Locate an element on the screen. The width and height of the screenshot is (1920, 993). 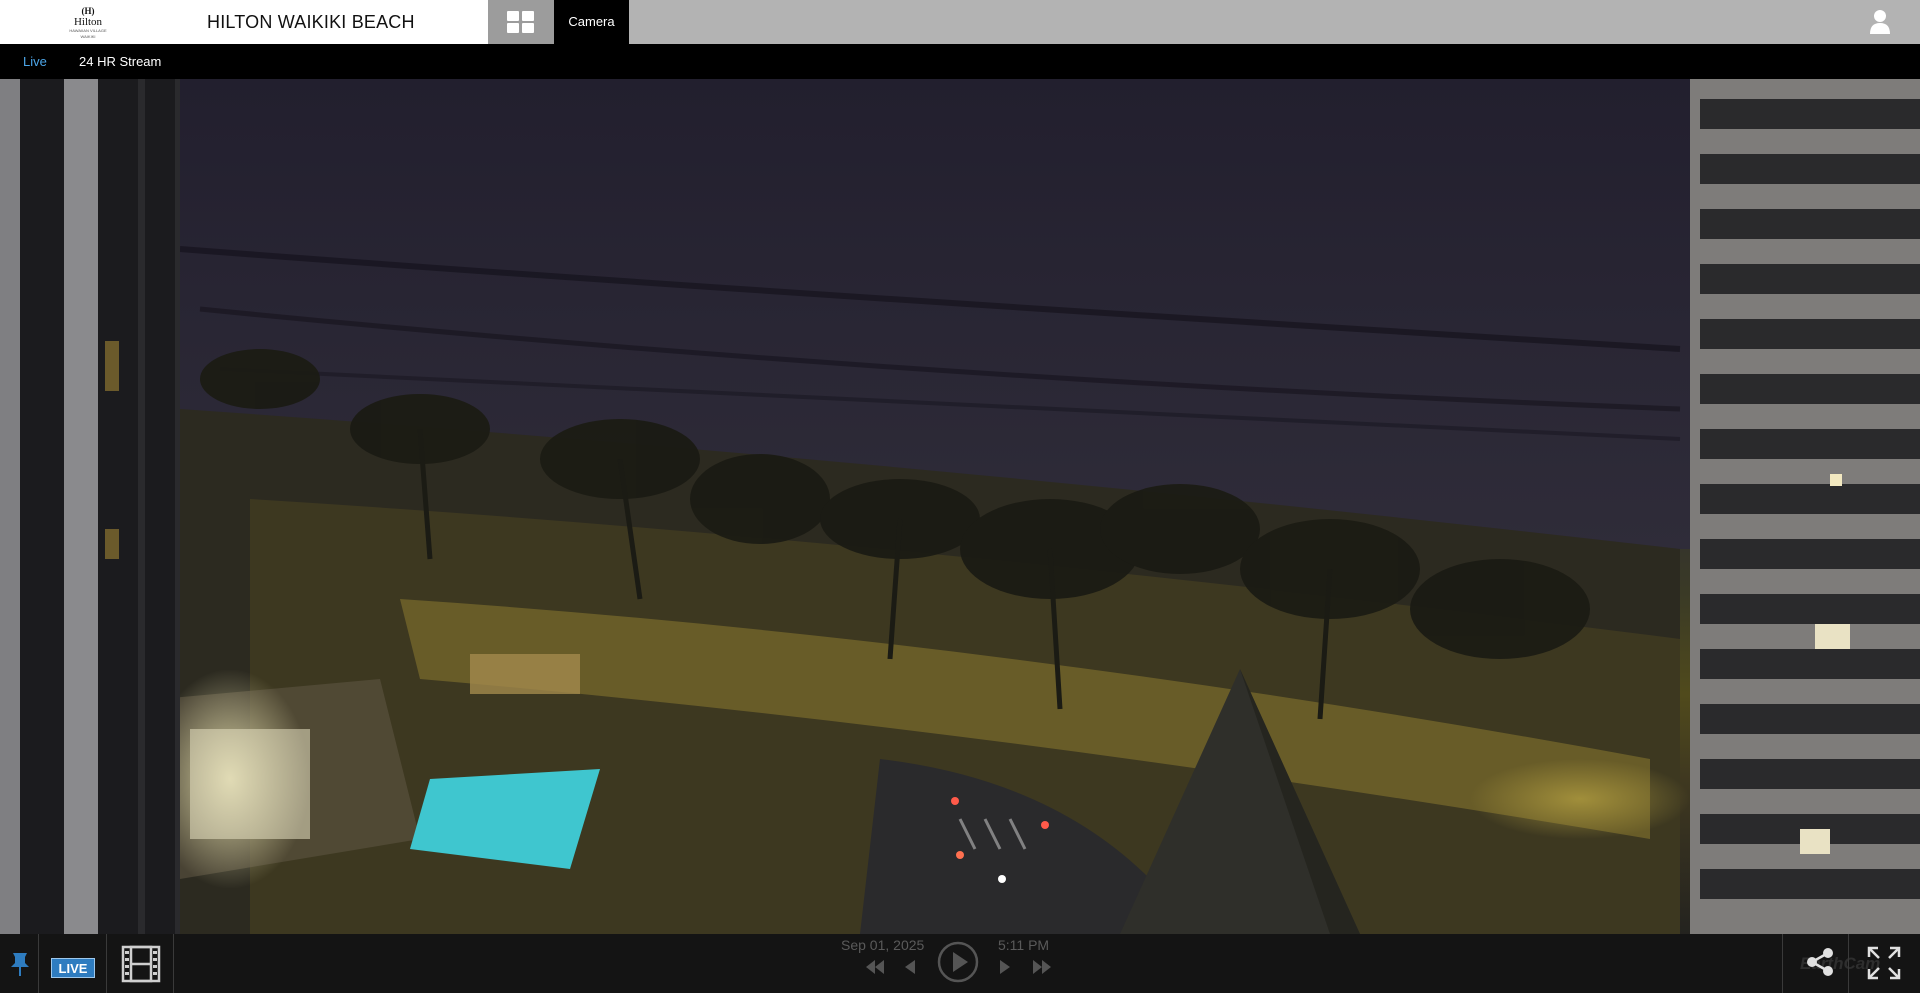
skip-back-button is located at coordinates (875, 969).